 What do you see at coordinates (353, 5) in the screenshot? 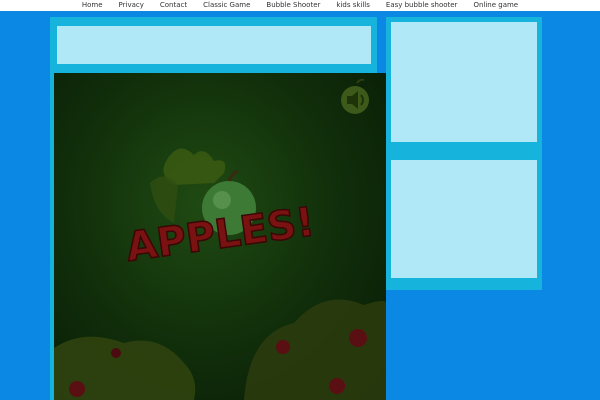
I see `nav-kids-skills: kids skills` at bounding box center [353, 5].